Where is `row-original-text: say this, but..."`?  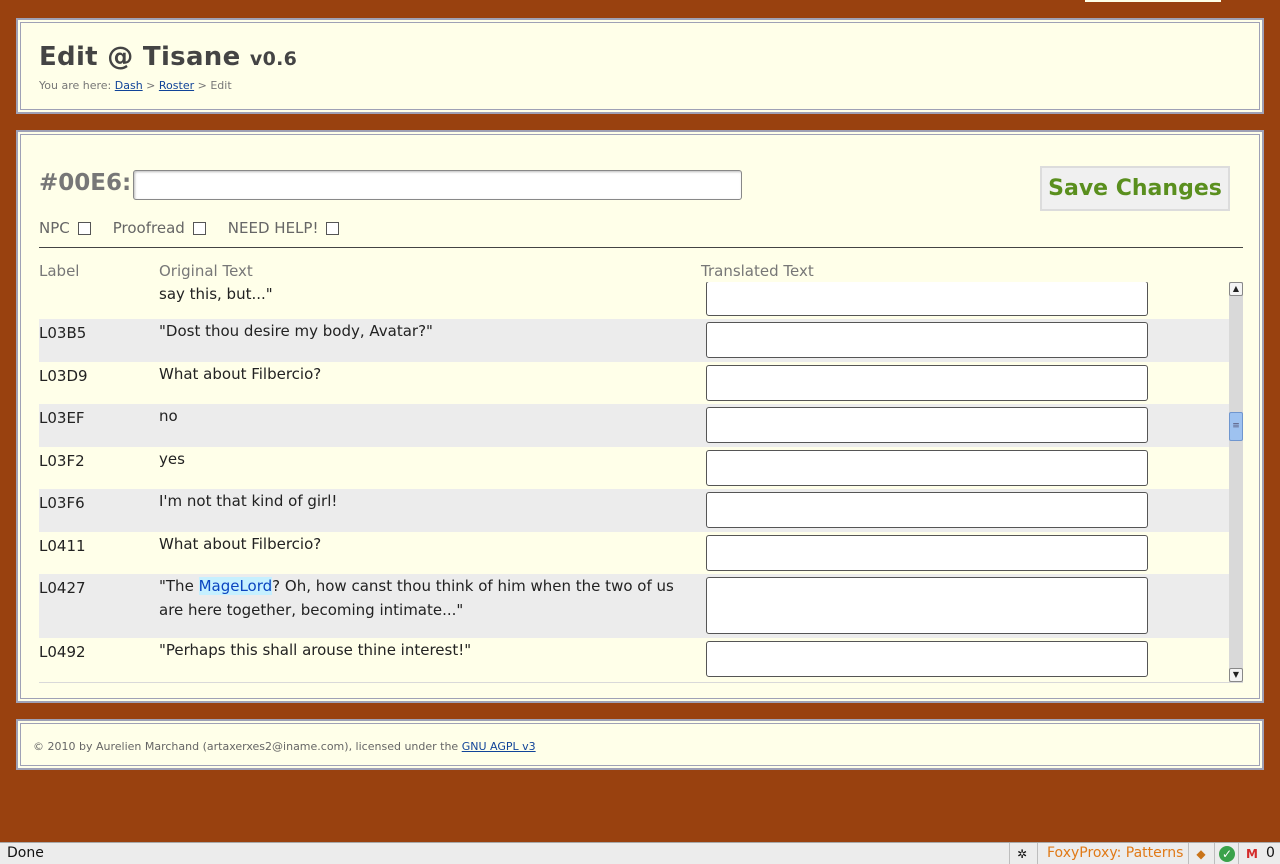
row-original-text: say this, but..." is located at coordinates (216, 294).